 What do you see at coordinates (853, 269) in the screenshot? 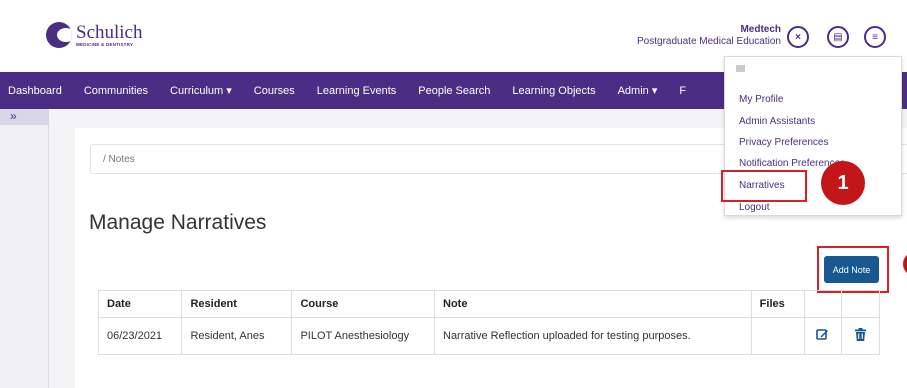
I see `add-note-highlight` at bounding box center [853, 269].